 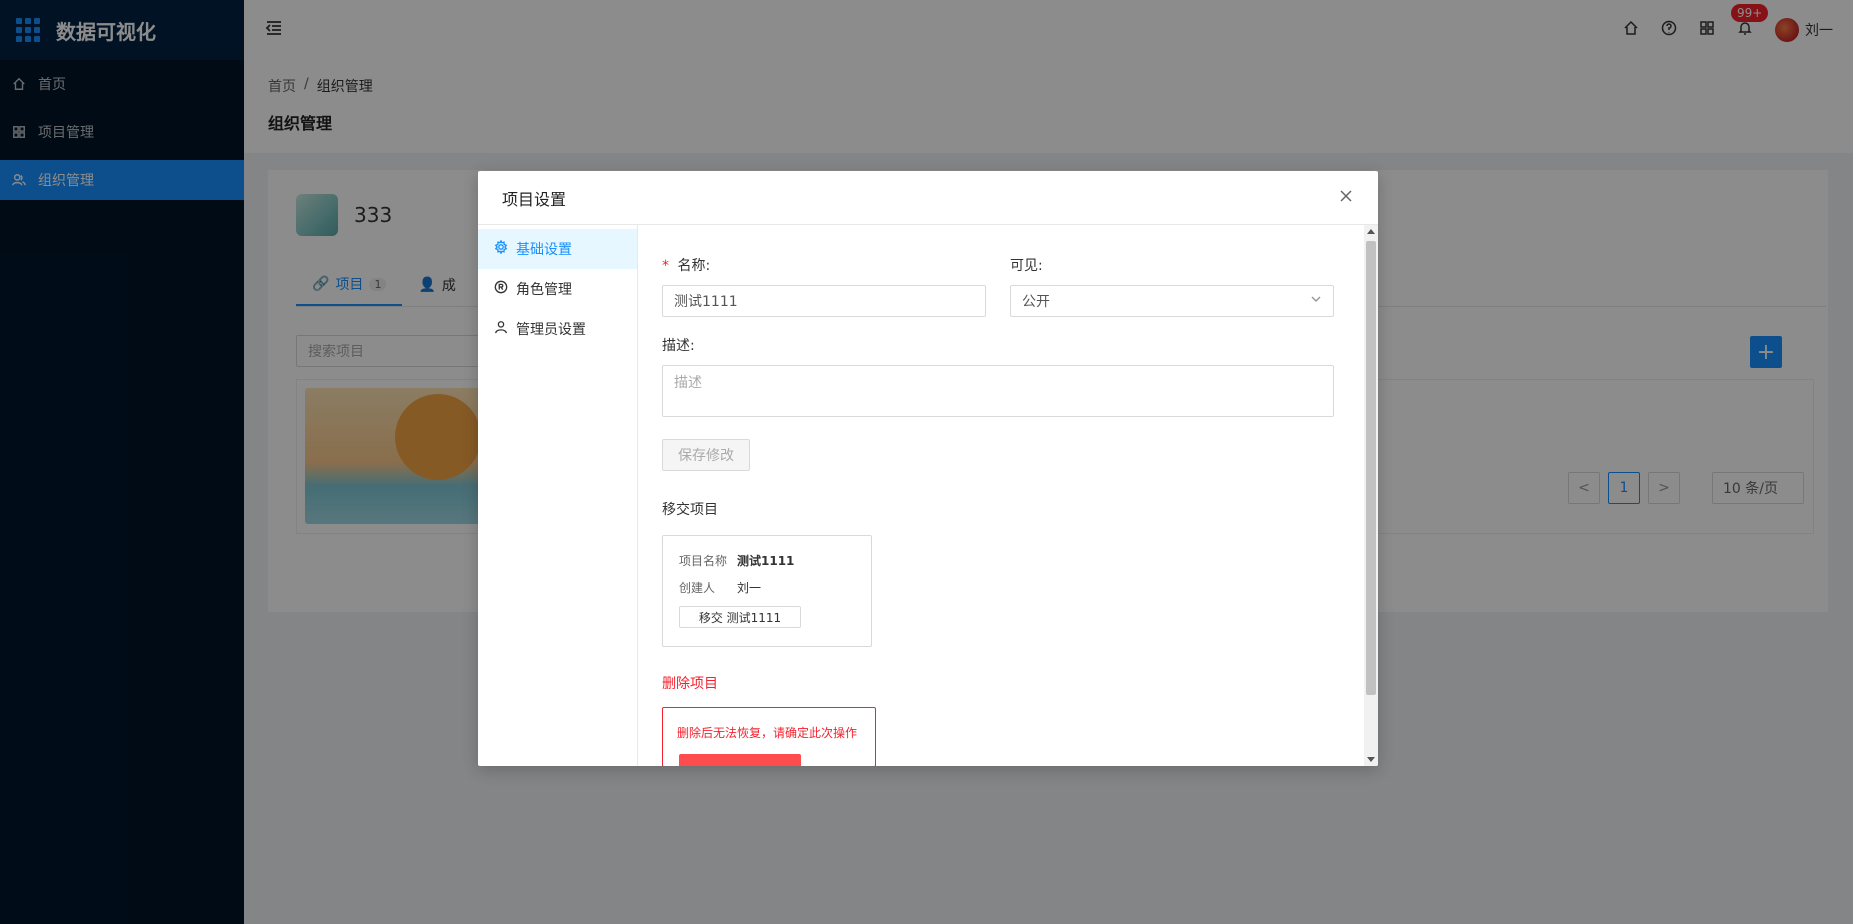 I want to click on close-icon, so click(x=1346, y=198).